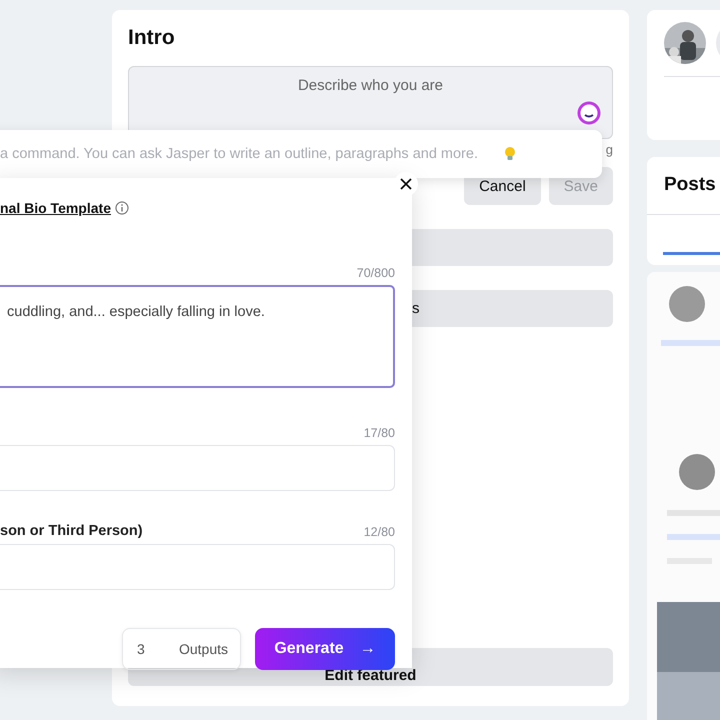  What do you see at coordinates (379, 433) in the screenshot?
I see `character-counter: 17/80` at bounding box center [379, 433].